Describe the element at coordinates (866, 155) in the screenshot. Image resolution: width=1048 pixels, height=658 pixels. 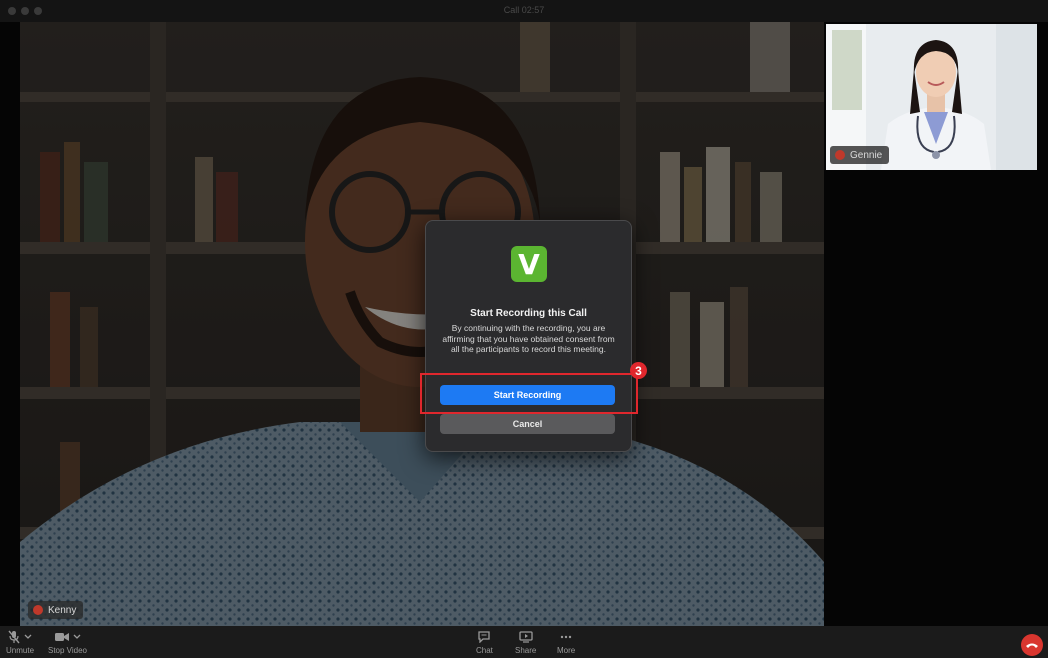
I see `participant-name-thumbnail: Gennie` at that location.